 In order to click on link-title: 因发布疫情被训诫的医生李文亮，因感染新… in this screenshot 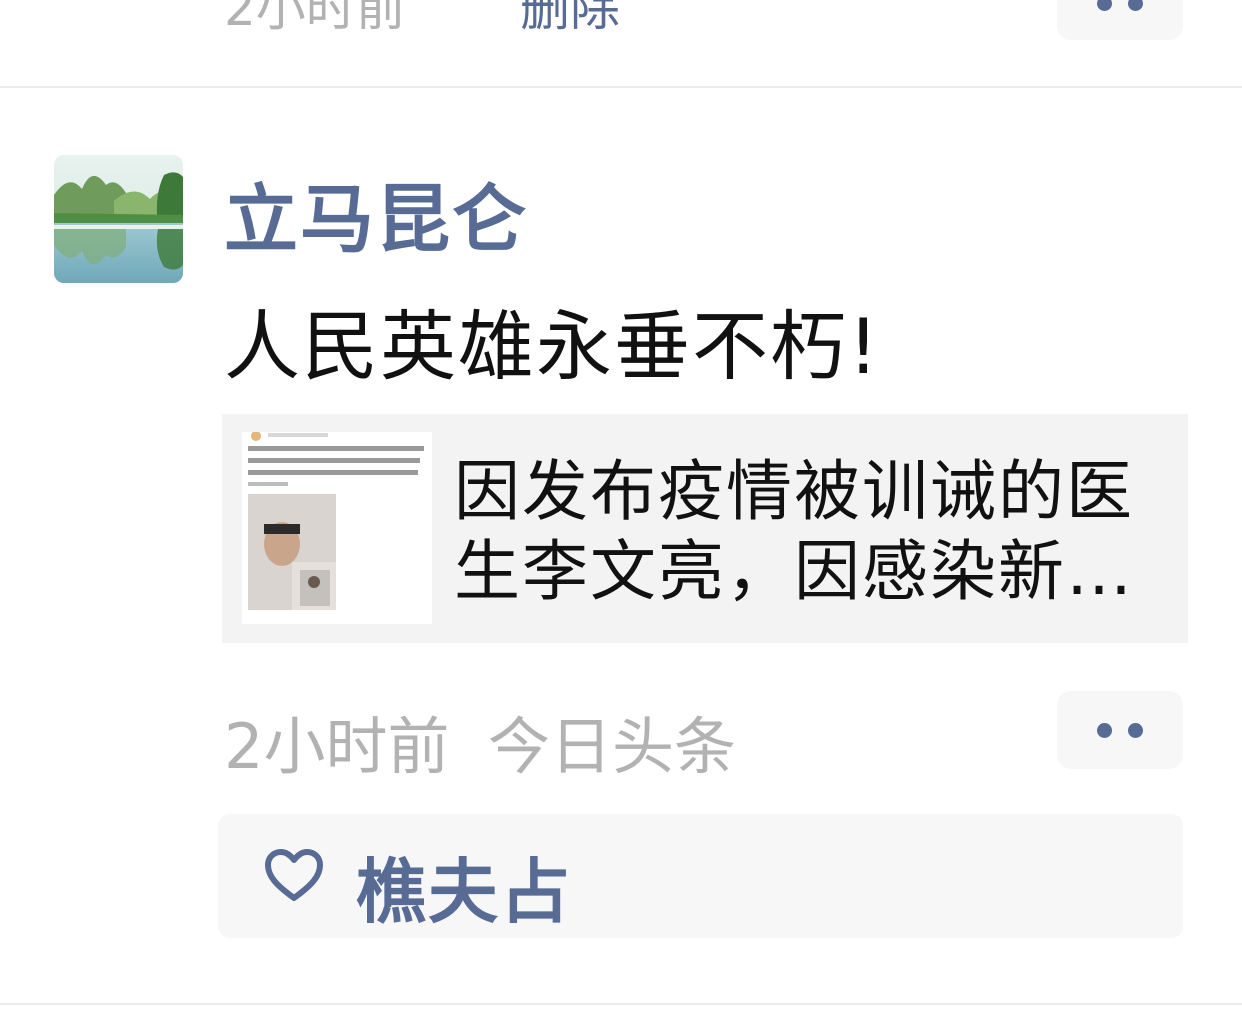, I will do `click(794, 531)`.